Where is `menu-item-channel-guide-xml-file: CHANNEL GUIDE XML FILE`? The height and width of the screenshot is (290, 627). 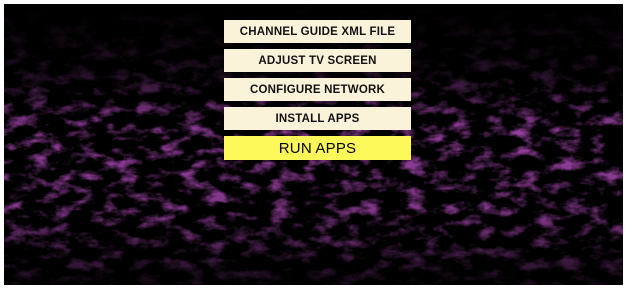
menu-item-channel-guide-xml-file: CHANNEL GUIDE XML FILE is located at coordinates (317, 31).